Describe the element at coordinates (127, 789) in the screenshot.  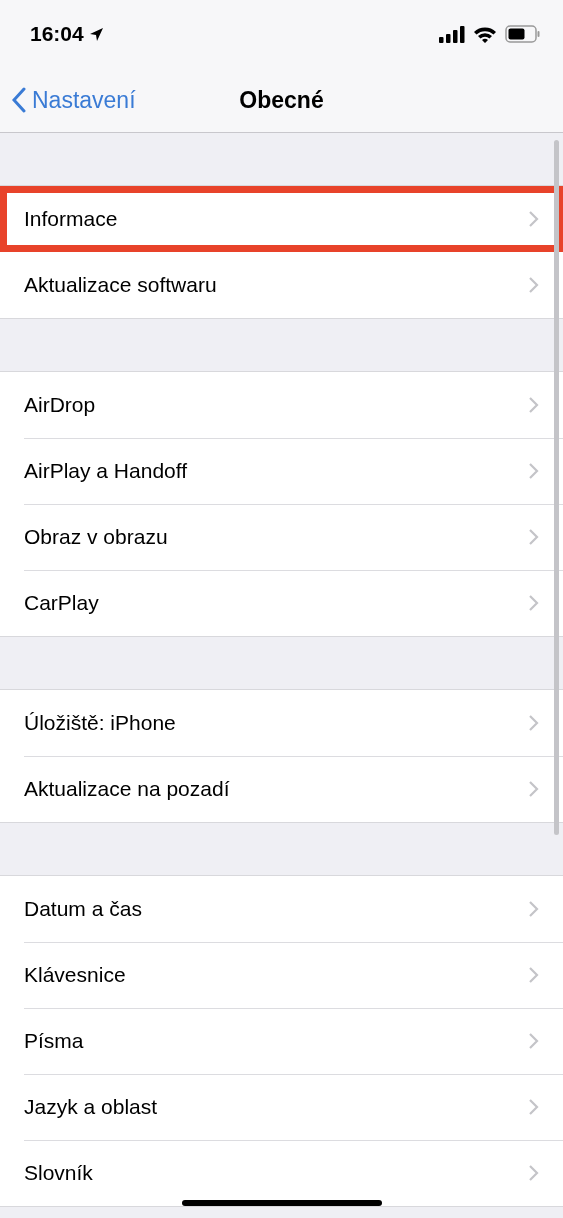
I see `row-label: Aktualizace na pozadí` at that location.